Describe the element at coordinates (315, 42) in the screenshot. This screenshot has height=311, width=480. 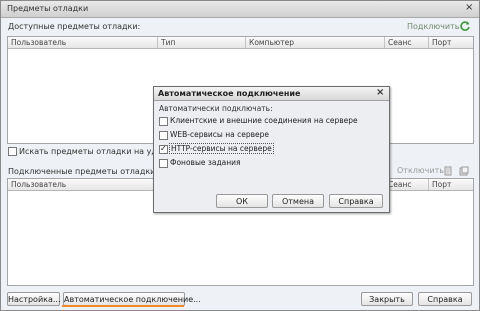
I see `column-header-computer: Компьютер` at that location.